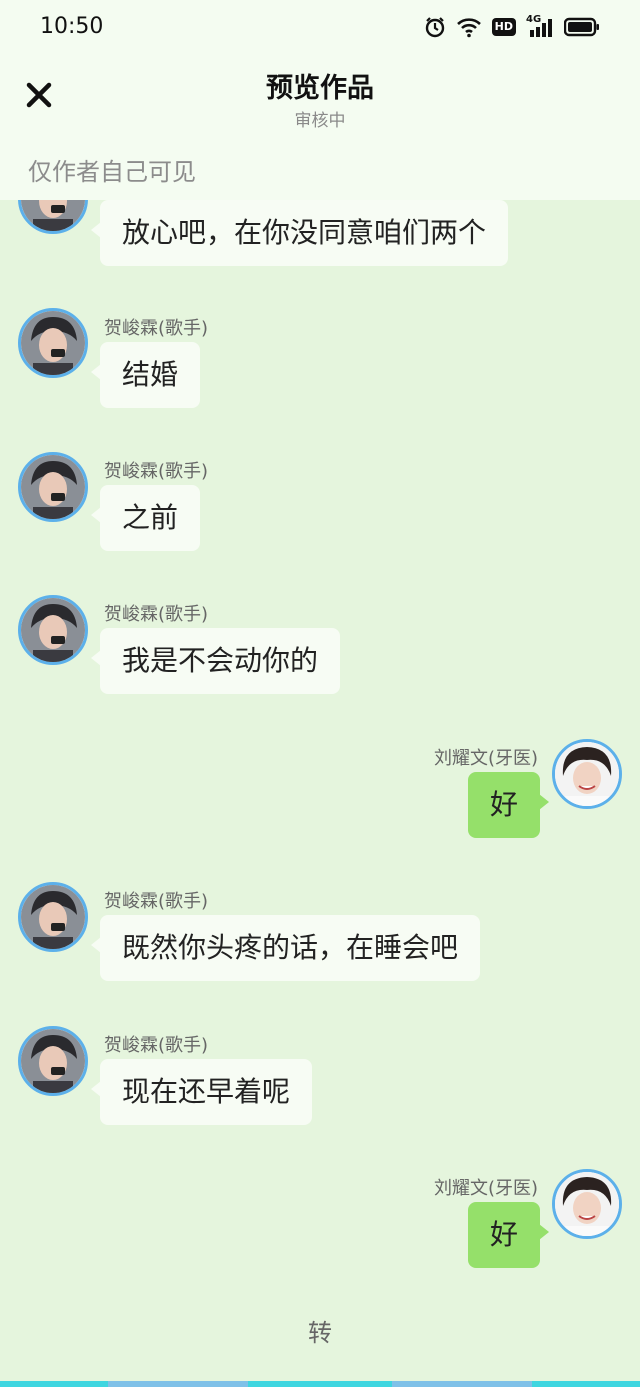 The width and height of the screenshot is (640, 1387). What do you see at coordinates (112, 172) in the screenshot?
I see `visibility-note: 仅作者自己可见` at bounding box center [112, 172].